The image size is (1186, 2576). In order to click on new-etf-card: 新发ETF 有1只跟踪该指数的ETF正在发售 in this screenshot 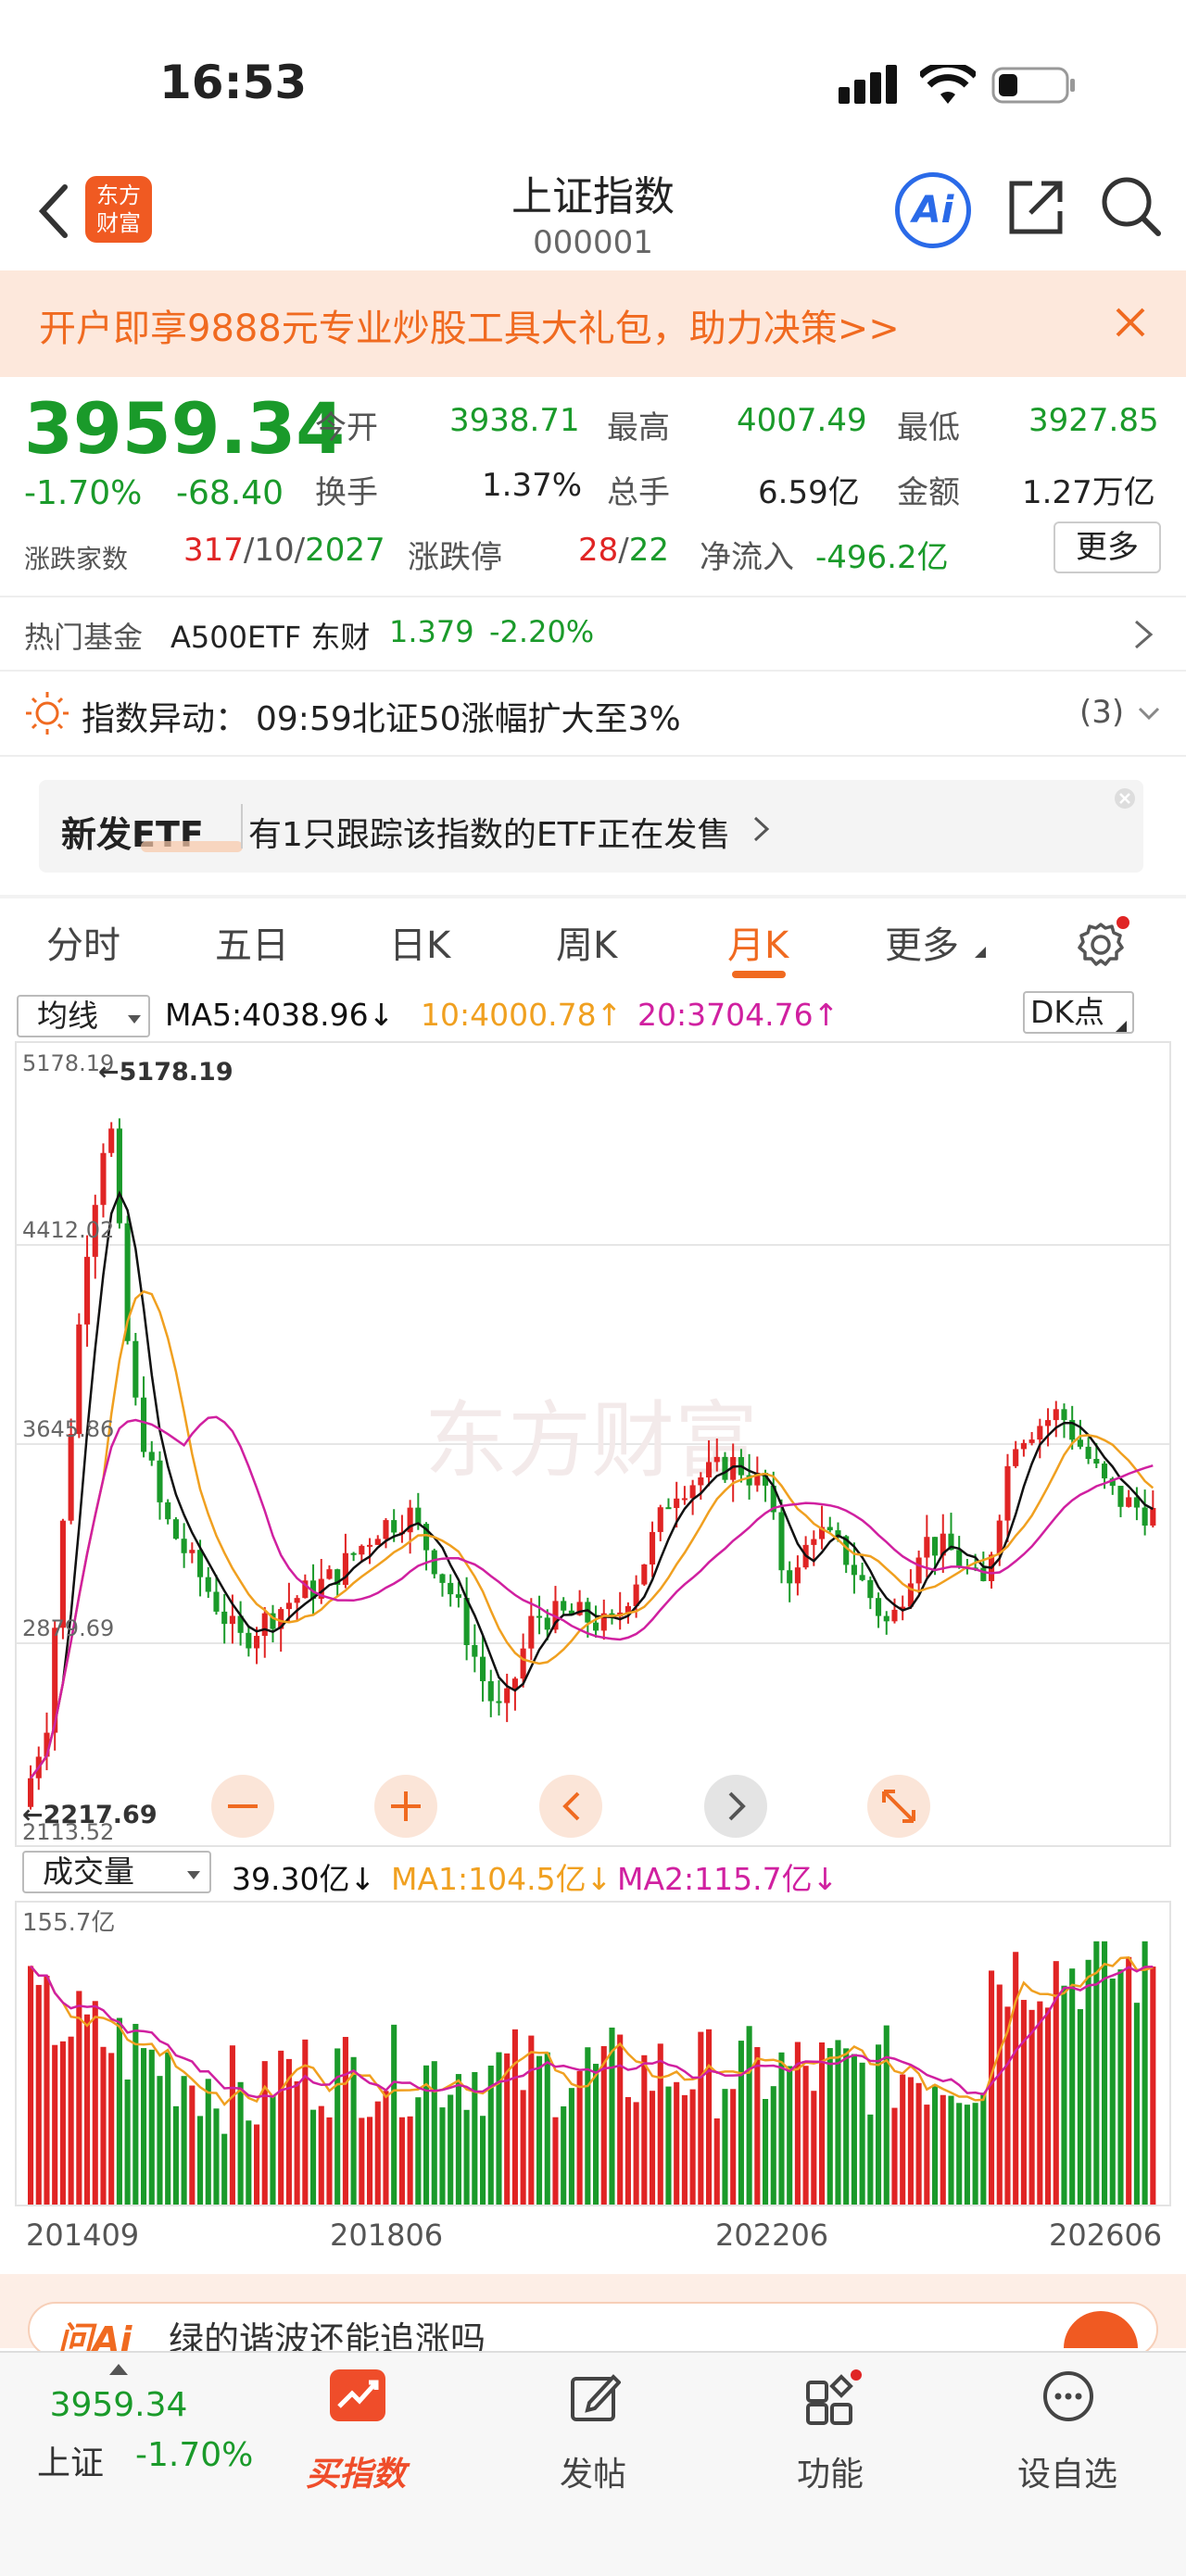, I will do `click(591, 826)`.